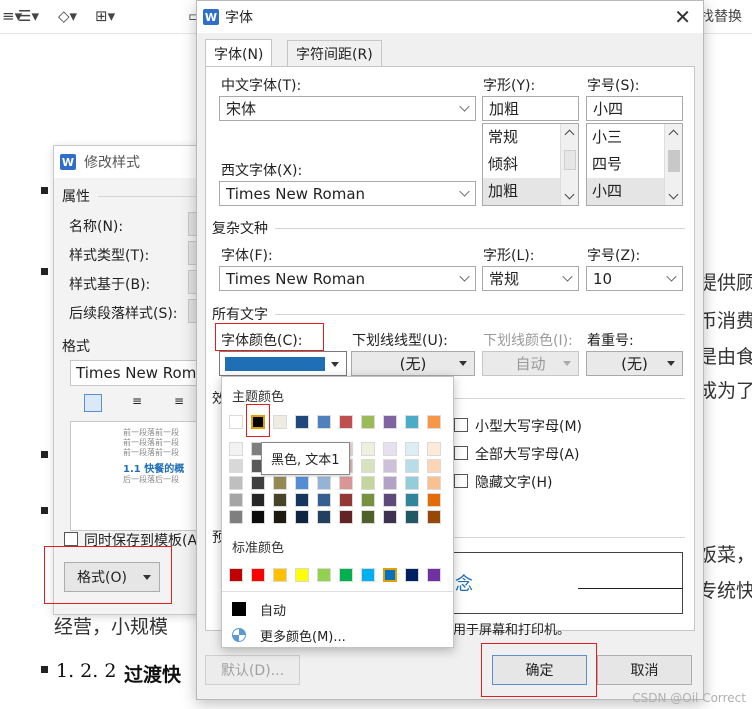  Describe the element at coordinates (530, 108) in the screenshot. I see `font-style-input: 加粗` at that location.